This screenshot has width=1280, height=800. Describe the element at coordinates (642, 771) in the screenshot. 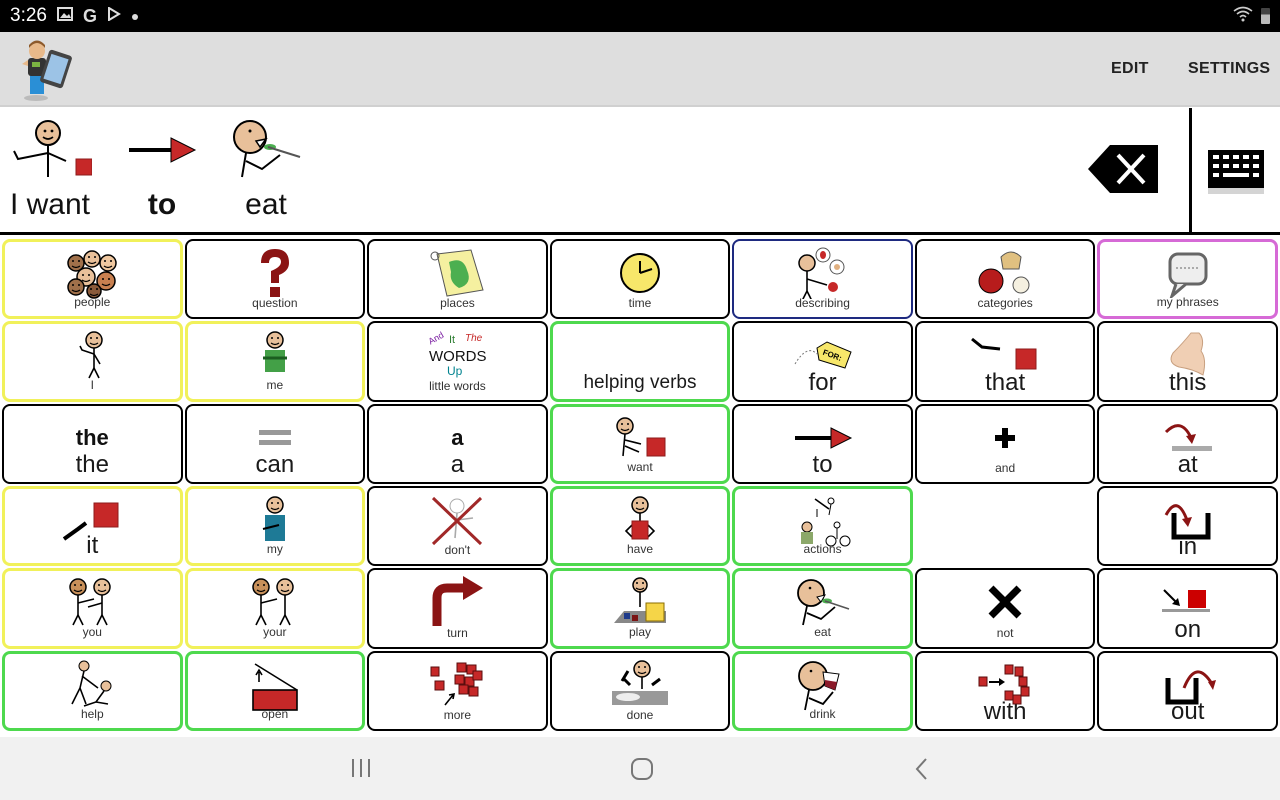

I see `home-button` at that location.